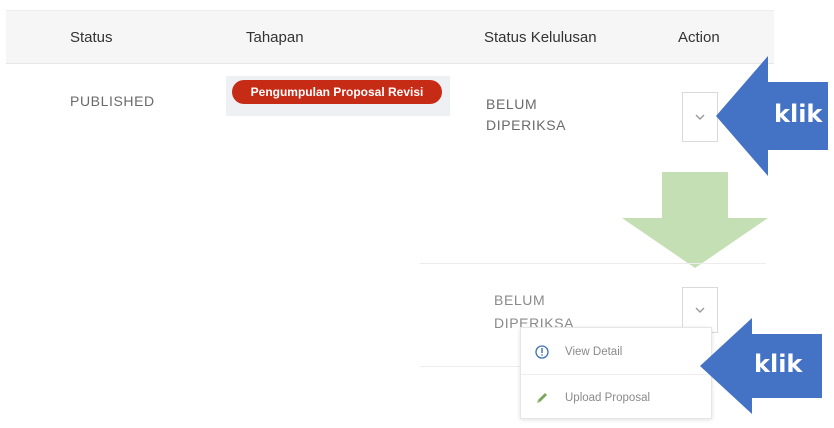 This screenshot has width=834, height=428. I want to click on menu-item-view-detail-label: View Detail, so click(594, 352).